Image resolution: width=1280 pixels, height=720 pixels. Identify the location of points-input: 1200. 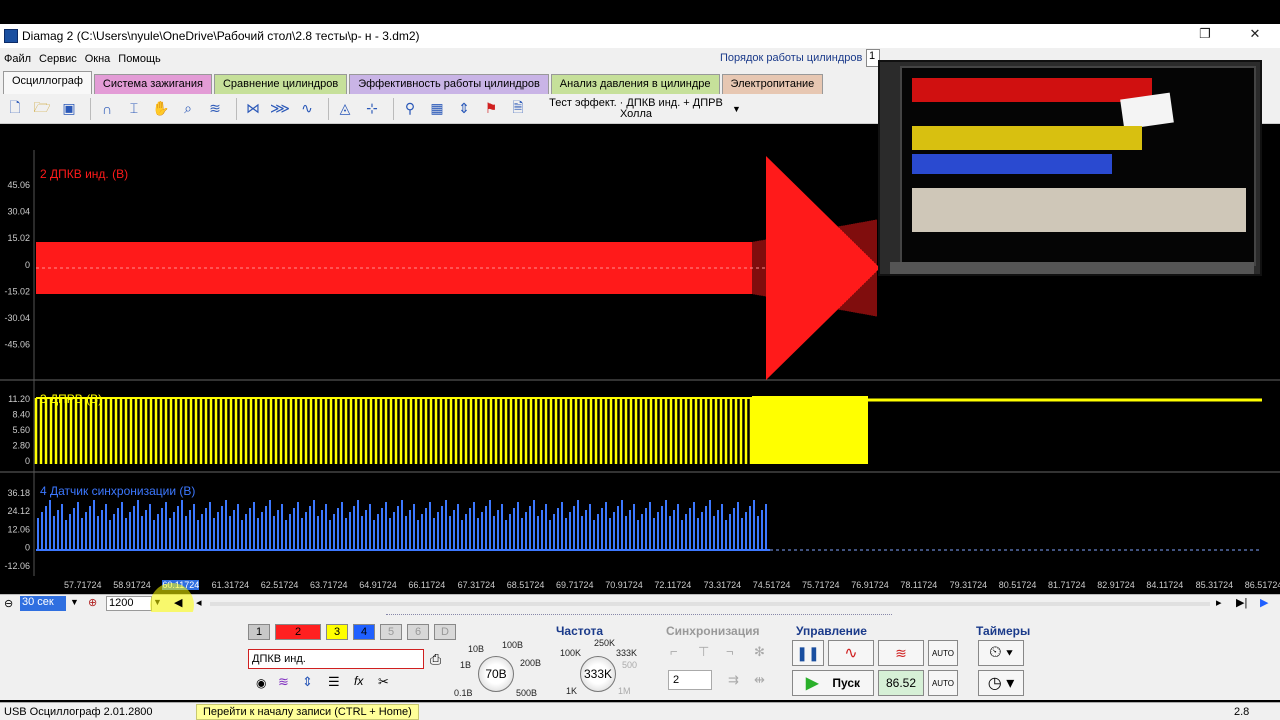
(129, 603).